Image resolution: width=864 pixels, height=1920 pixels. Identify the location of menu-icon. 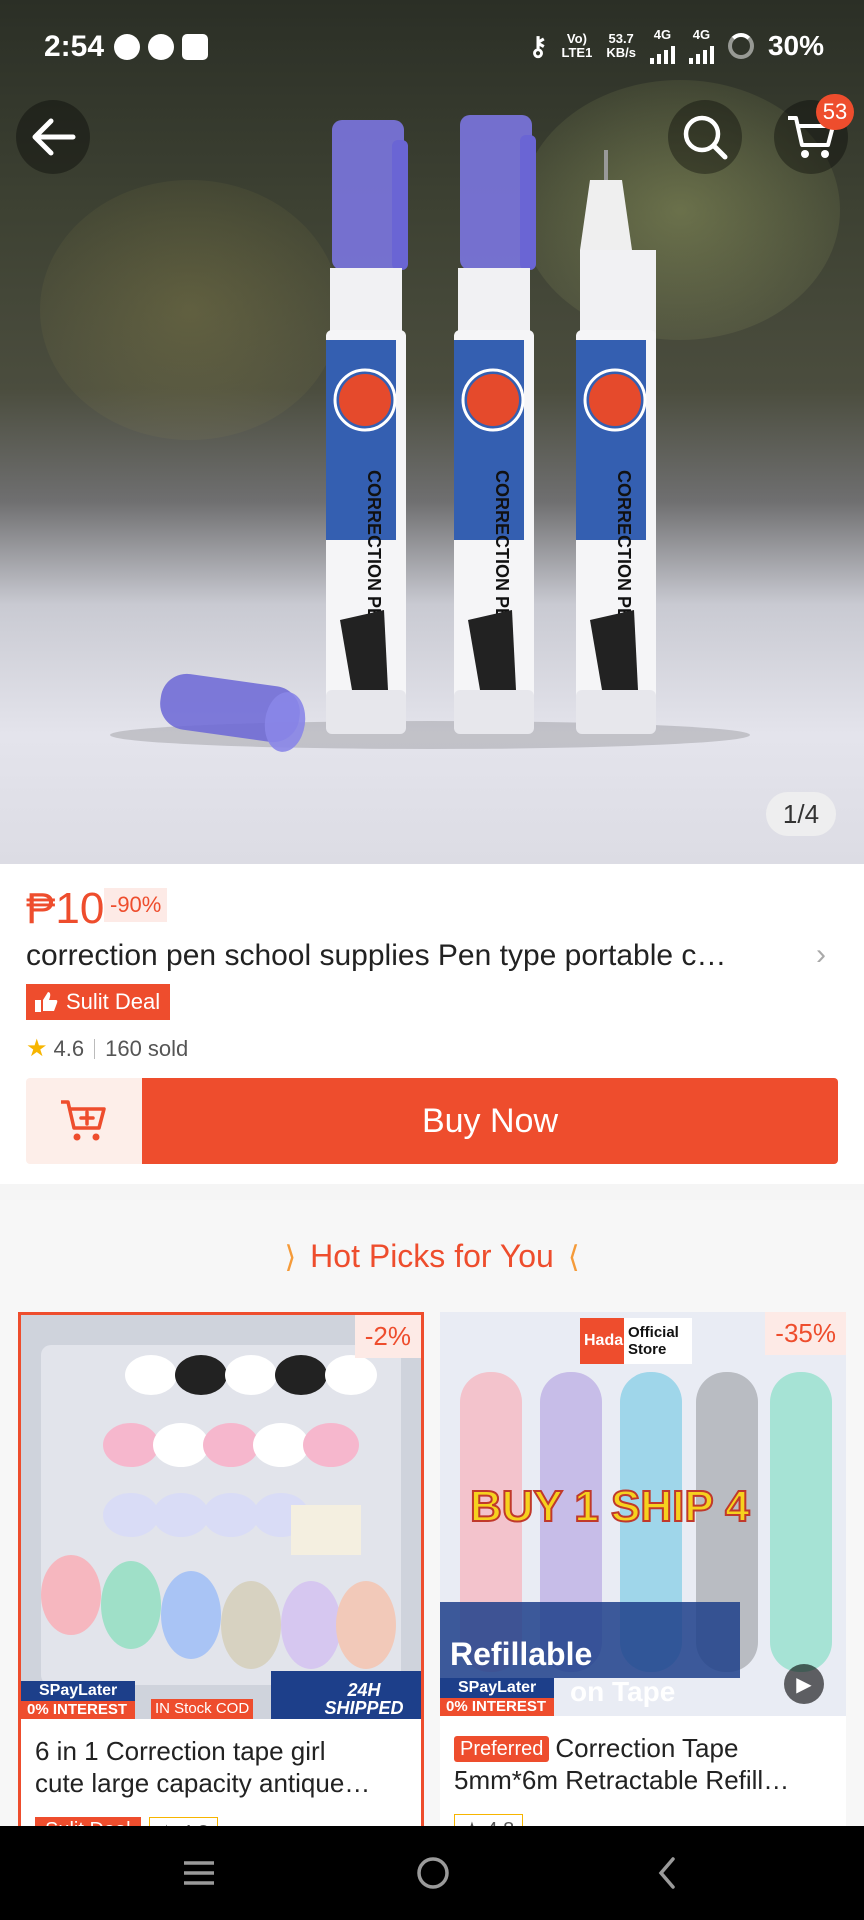
(199, 1873).